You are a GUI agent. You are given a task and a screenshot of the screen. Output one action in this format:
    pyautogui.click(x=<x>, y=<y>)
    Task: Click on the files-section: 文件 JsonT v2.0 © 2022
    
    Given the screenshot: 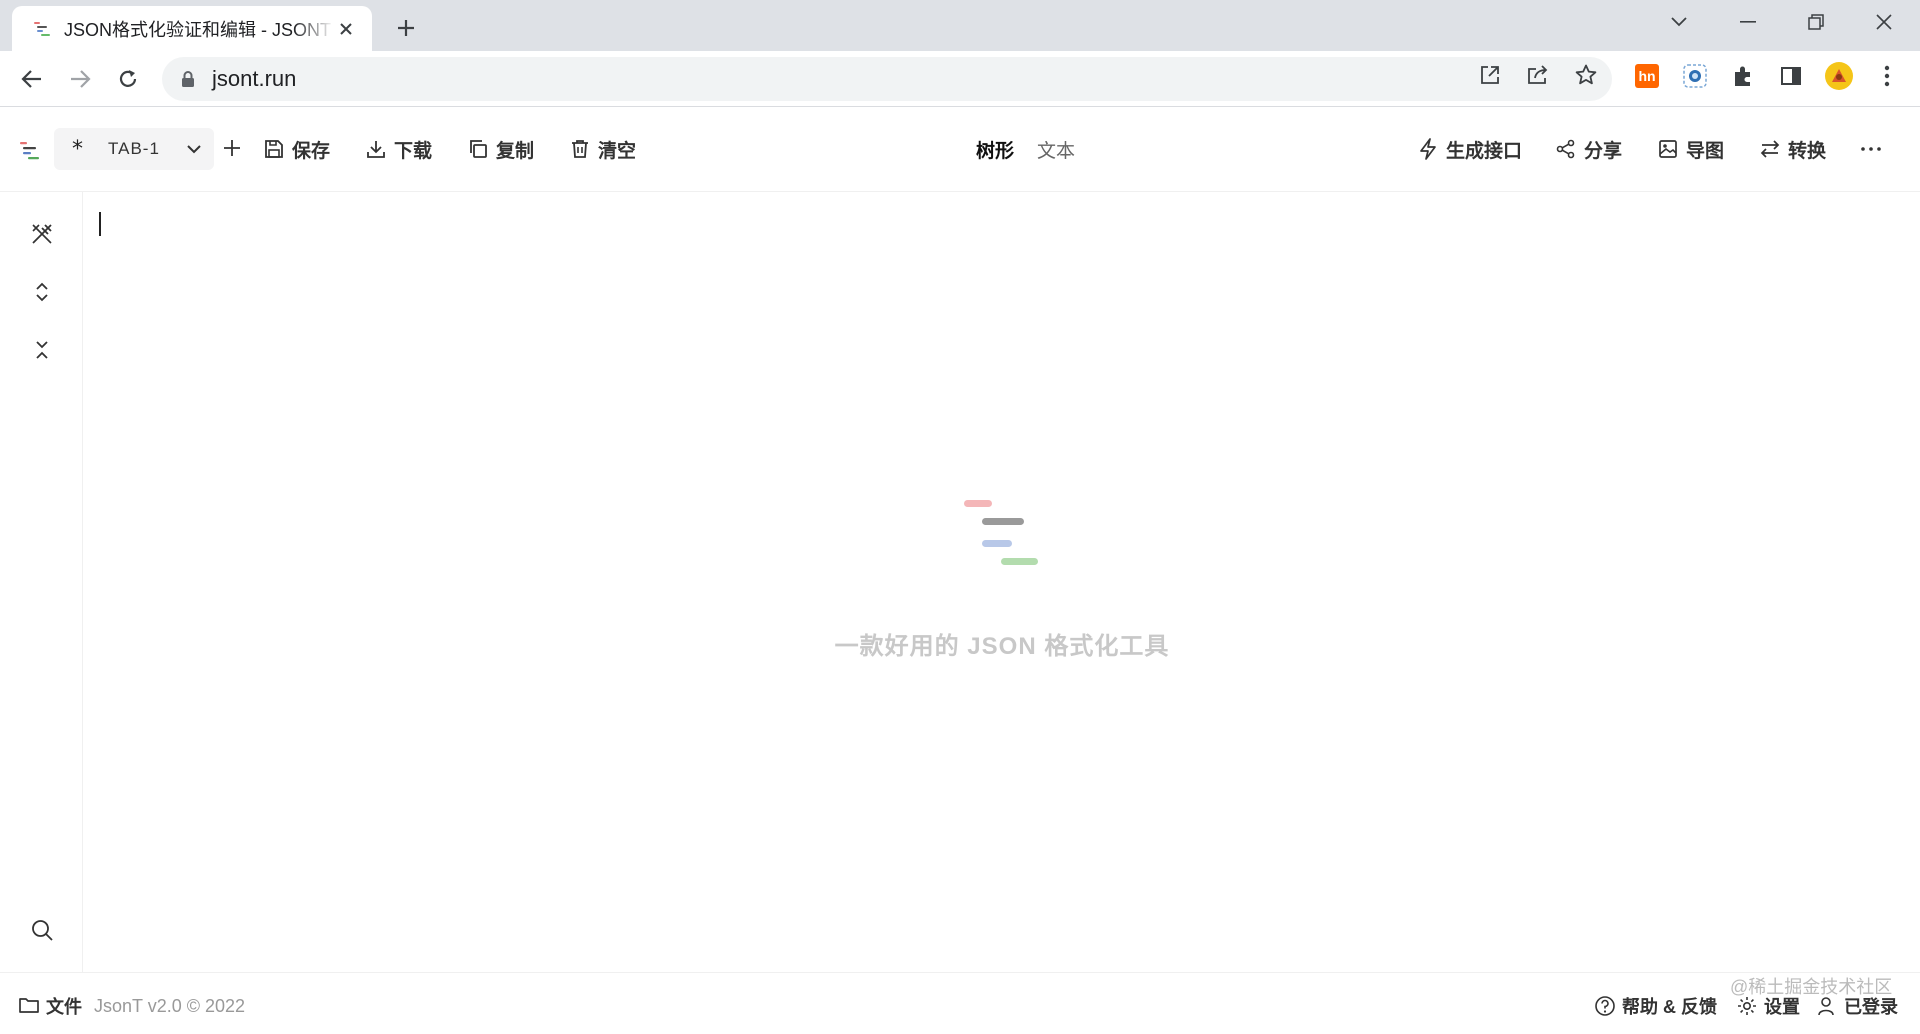 What is the action you would take?
    pyautogui.click(x=131, y=1006)
    